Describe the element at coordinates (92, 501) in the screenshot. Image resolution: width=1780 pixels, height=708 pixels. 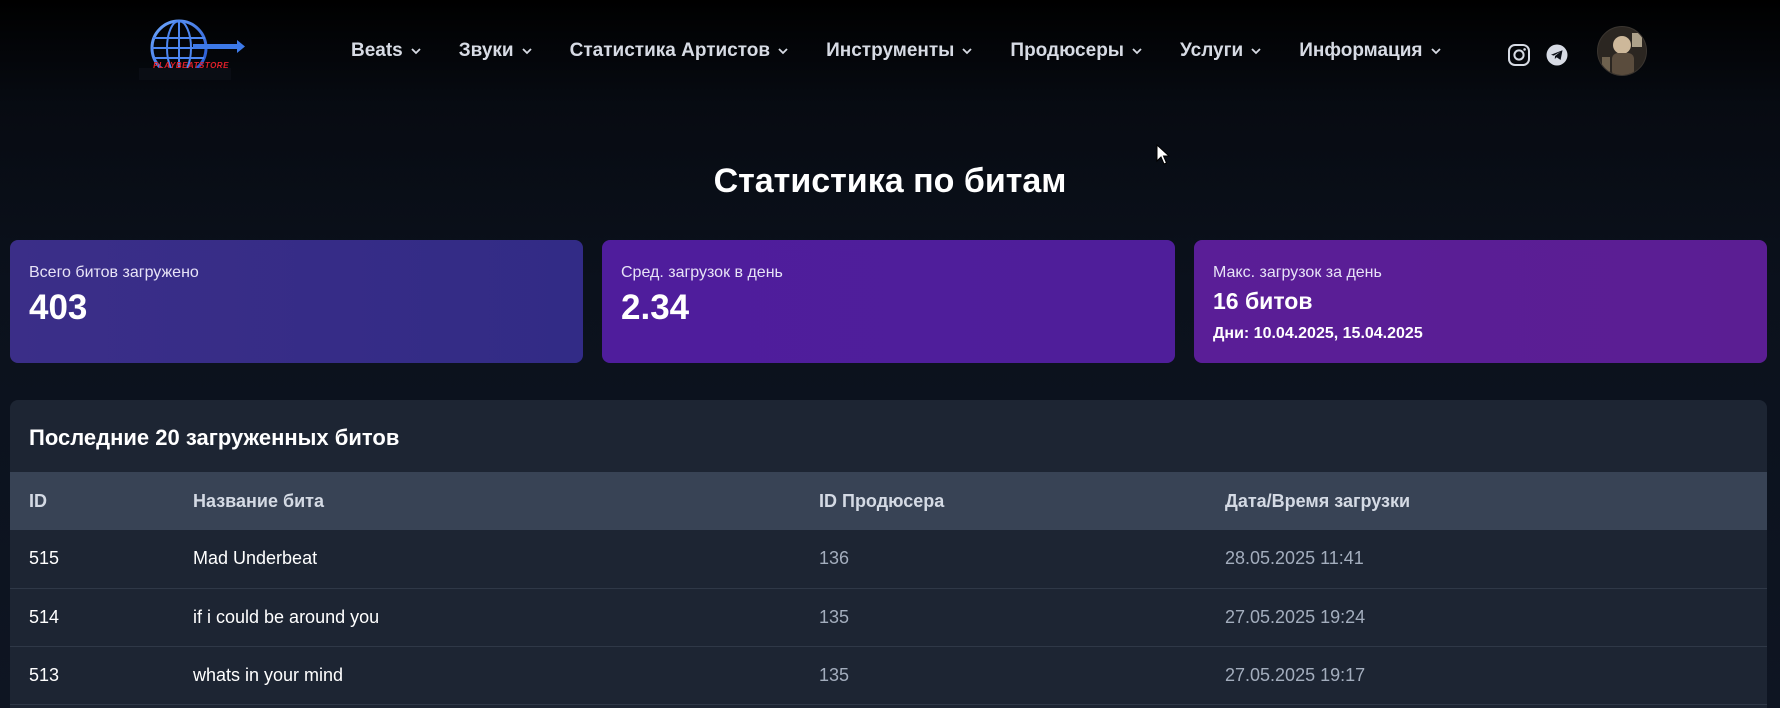
I see `column-header-id: ID` at that location.